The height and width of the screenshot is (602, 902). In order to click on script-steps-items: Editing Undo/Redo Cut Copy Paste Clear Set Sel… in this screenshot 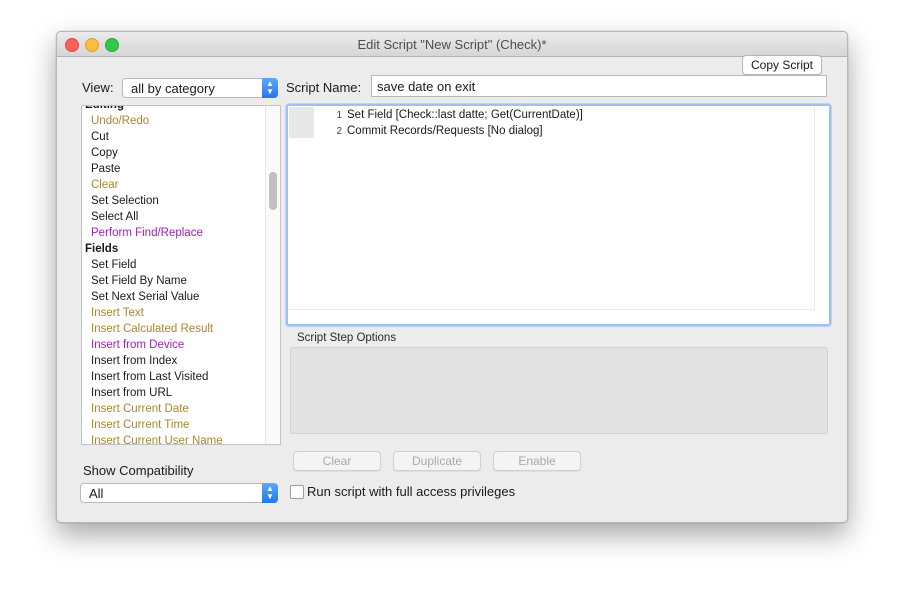, I will do `click(174, 275)`.